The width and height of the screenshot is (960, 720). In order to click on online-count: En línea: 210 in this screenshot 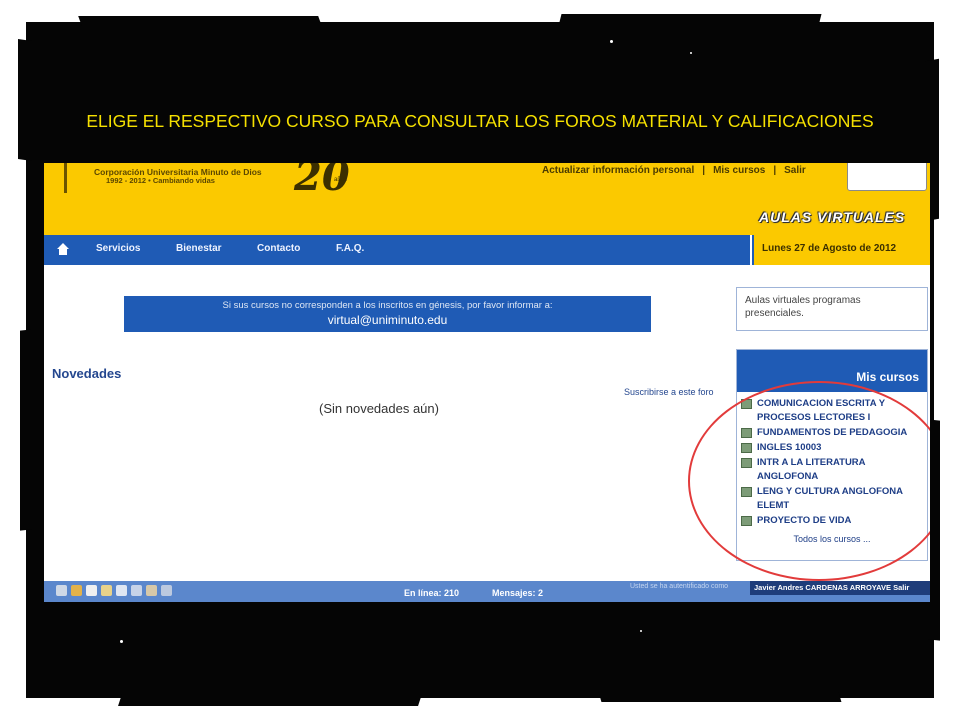, I will do `click(432, 593)`.